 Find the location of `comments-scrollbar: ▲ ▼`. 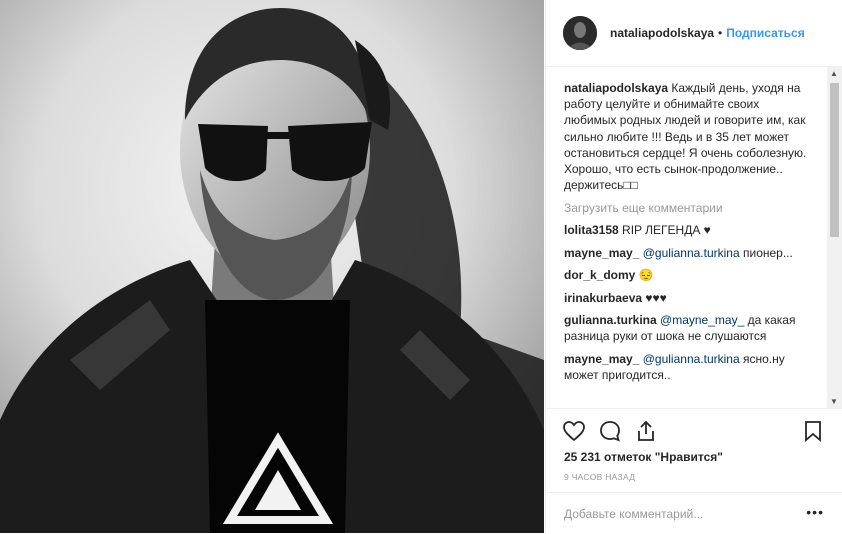

comments-scrollbar: ▲ ▼ is located at coordinates (834, 237).